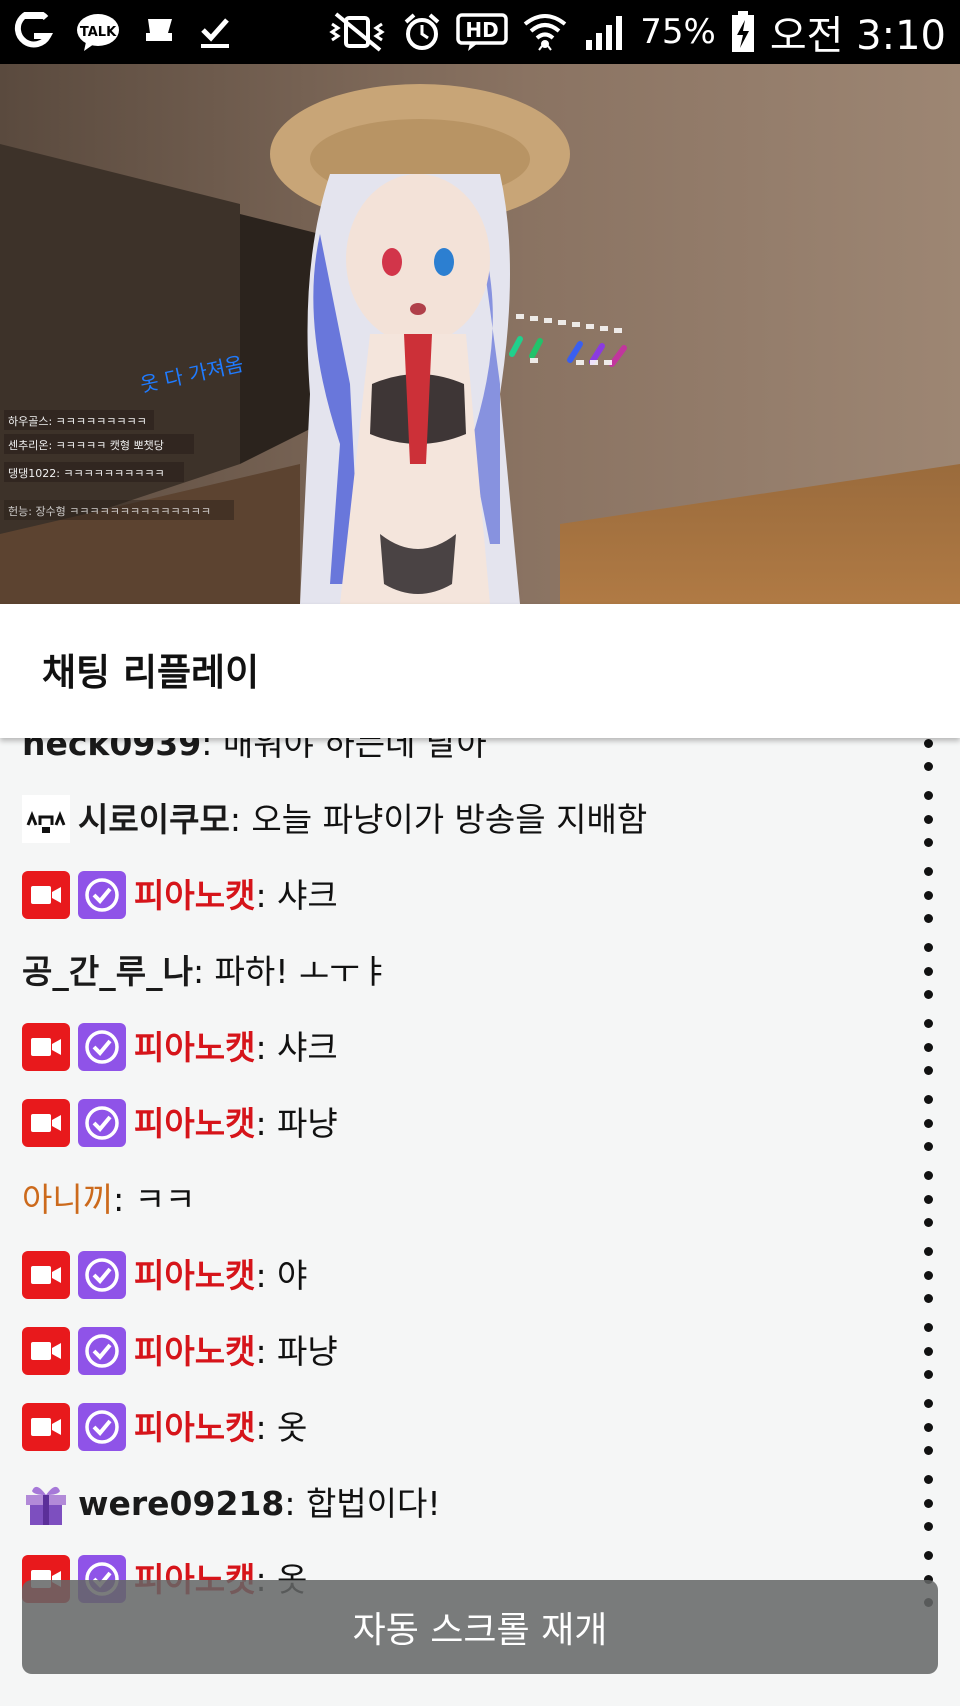 This screenshot has height=1706, width=960. Describe the element at coordinates (480, 1503) in the screenshot. I see `chat-message-row: were09218: 합법이다!` at that location.